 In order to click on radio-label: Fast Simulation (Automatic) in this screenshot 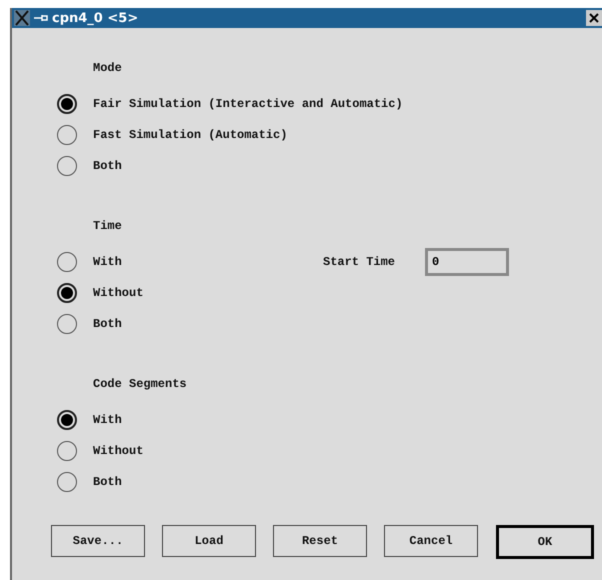, I will do `click(190, 135)`.